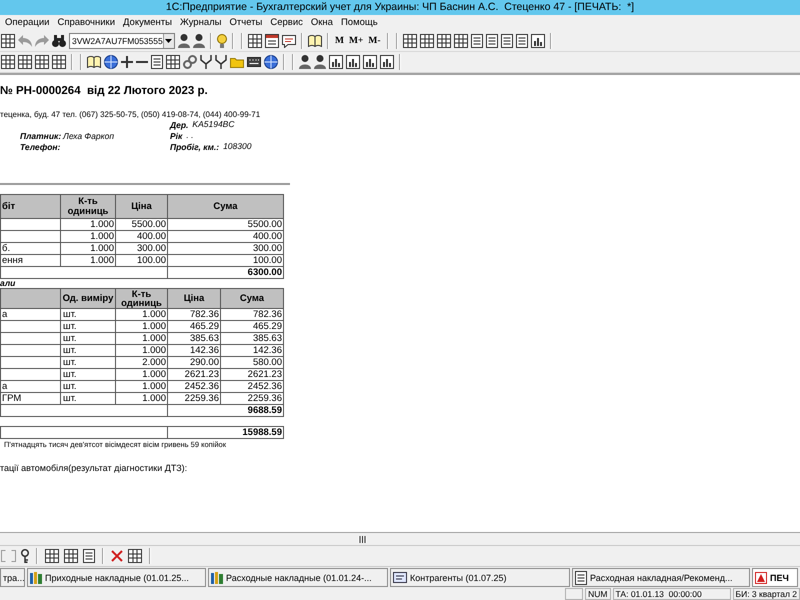  Describe the element at coordinates (289, 41) in the screenshot. I see `chat-icon` at that location.